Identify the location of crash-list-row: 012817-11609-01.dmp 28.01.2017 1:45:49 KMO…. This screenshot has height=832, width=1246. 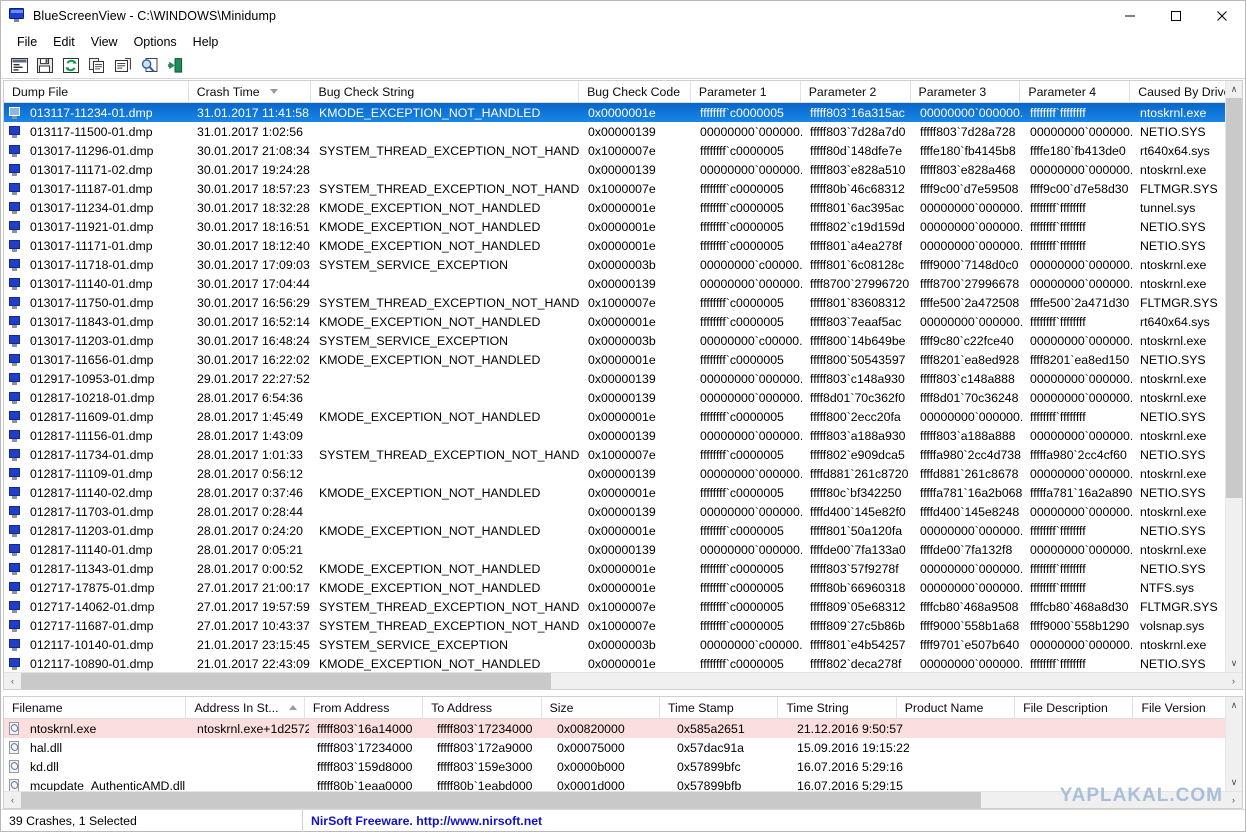
(623, 416).